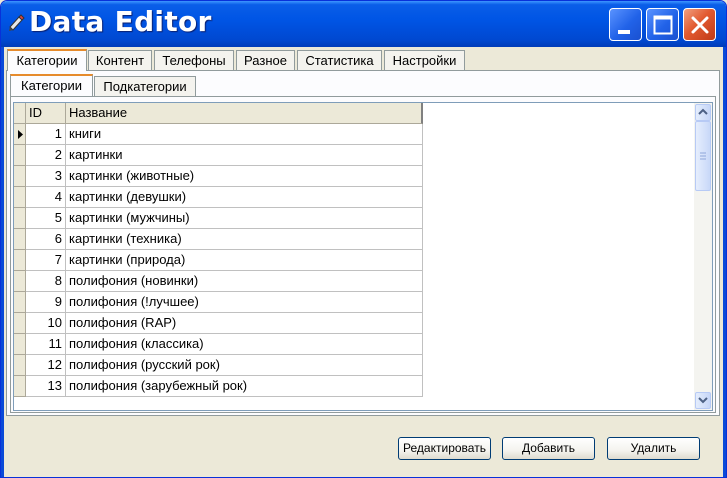 The image size is (727, 478). What do you see at coordinates (46, 176) in the screenshot?
I see `cell-id: 3` at bounding box center [46, 176].